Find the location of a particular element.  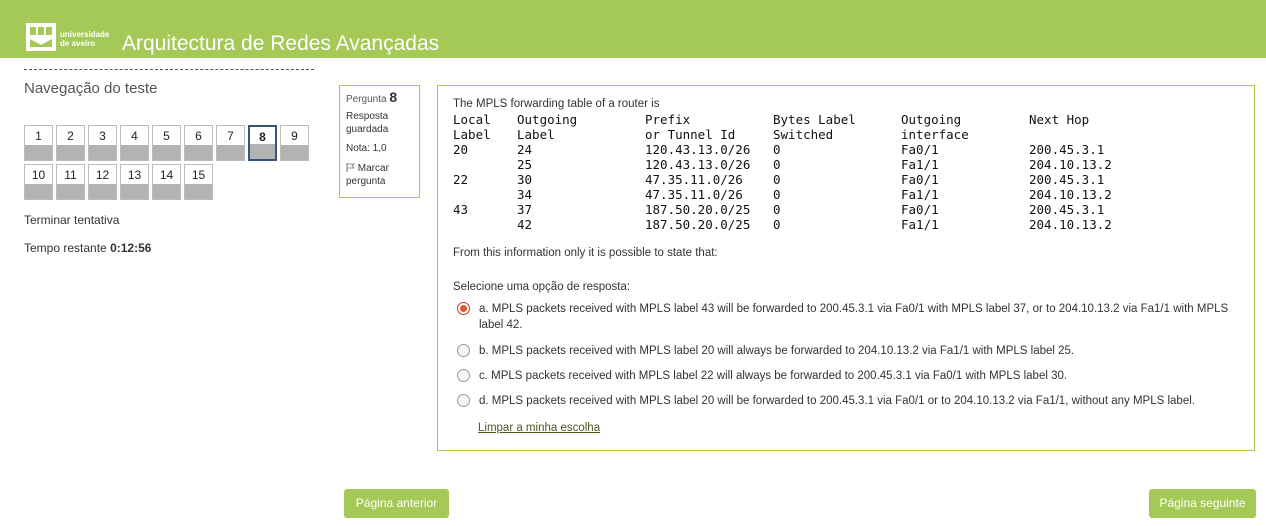

question-nav-button: 10 is located at coordinates (38, 182).